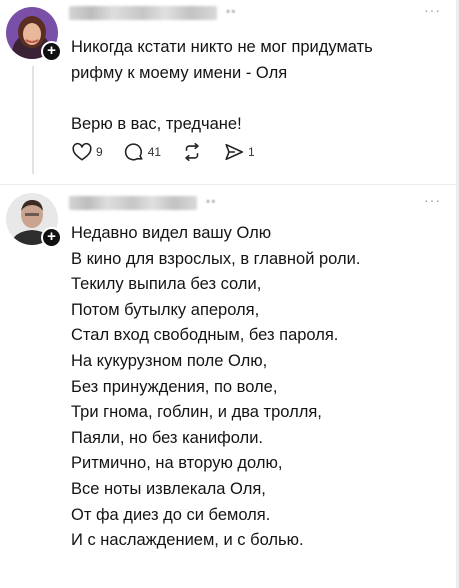 The width and height of the screenshot is (459, 588). I want to click on heart-icon, so click(82, 152).